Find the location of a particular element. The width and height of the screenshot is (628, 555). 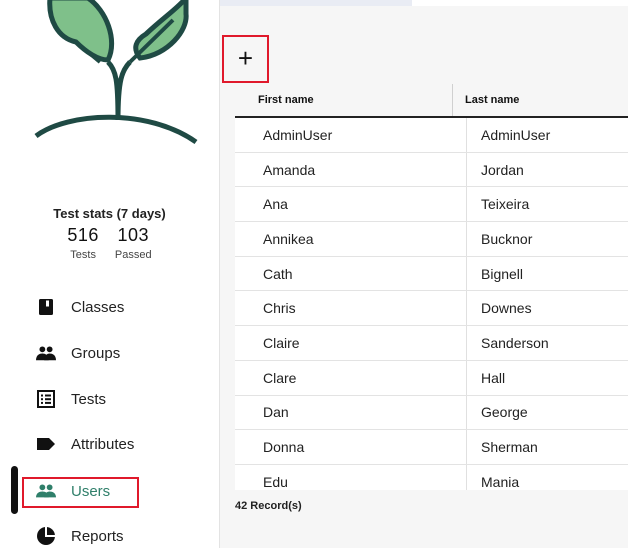

add-user-highlight-box: + is located at coordinates (245, 59).